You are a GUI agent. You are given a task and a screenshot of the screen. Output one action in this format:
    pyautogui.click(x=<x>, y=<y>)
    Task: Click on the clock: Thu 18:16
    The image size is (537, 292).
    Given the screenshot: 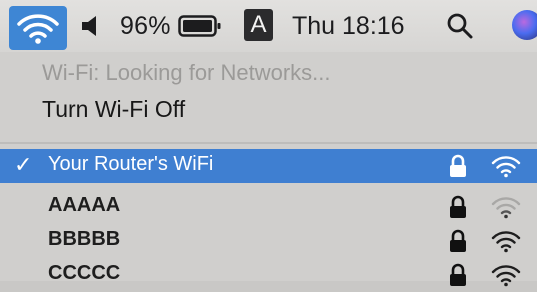 What is the action you would take?
    pyautogui.click(x=348, y=26)
    